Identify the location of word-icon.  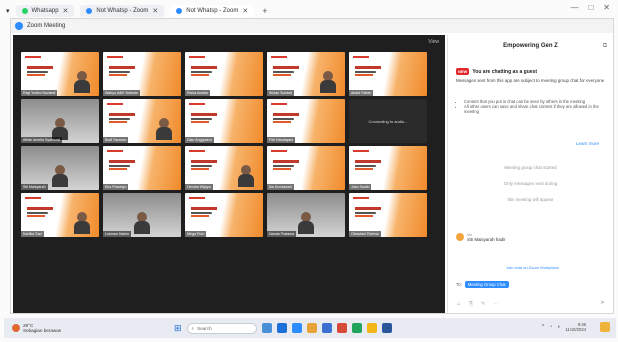
(386, 328).